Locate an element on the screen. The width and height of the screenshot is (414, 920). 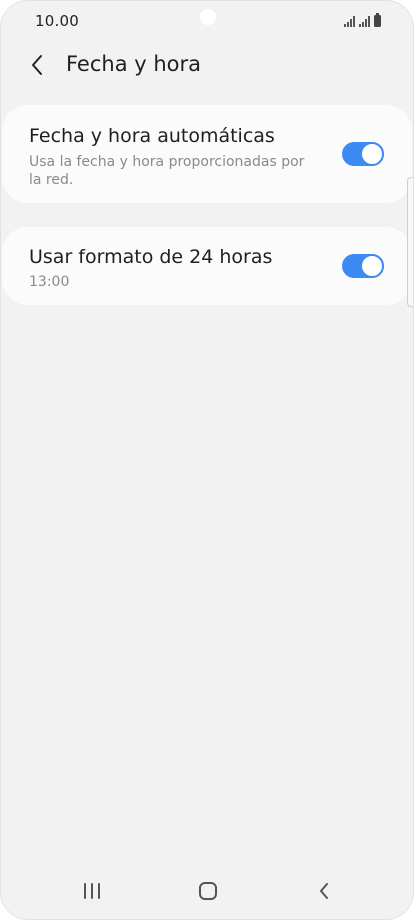
page-title: Fecha y hora is located at coordinates (134, 64).